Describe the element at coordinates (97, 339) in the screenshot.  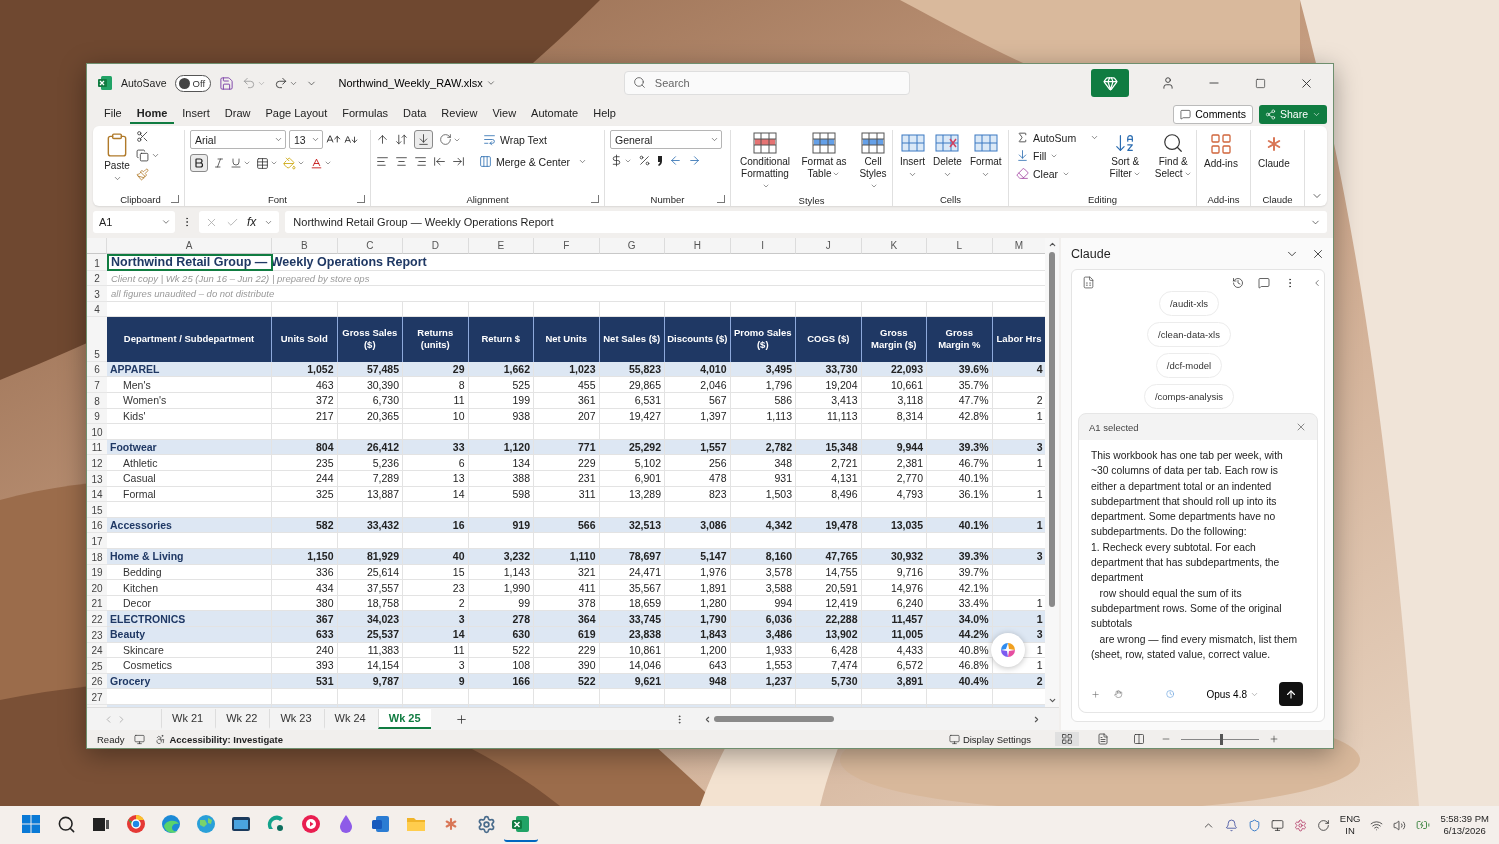
I see `row-number: 5` at that location.